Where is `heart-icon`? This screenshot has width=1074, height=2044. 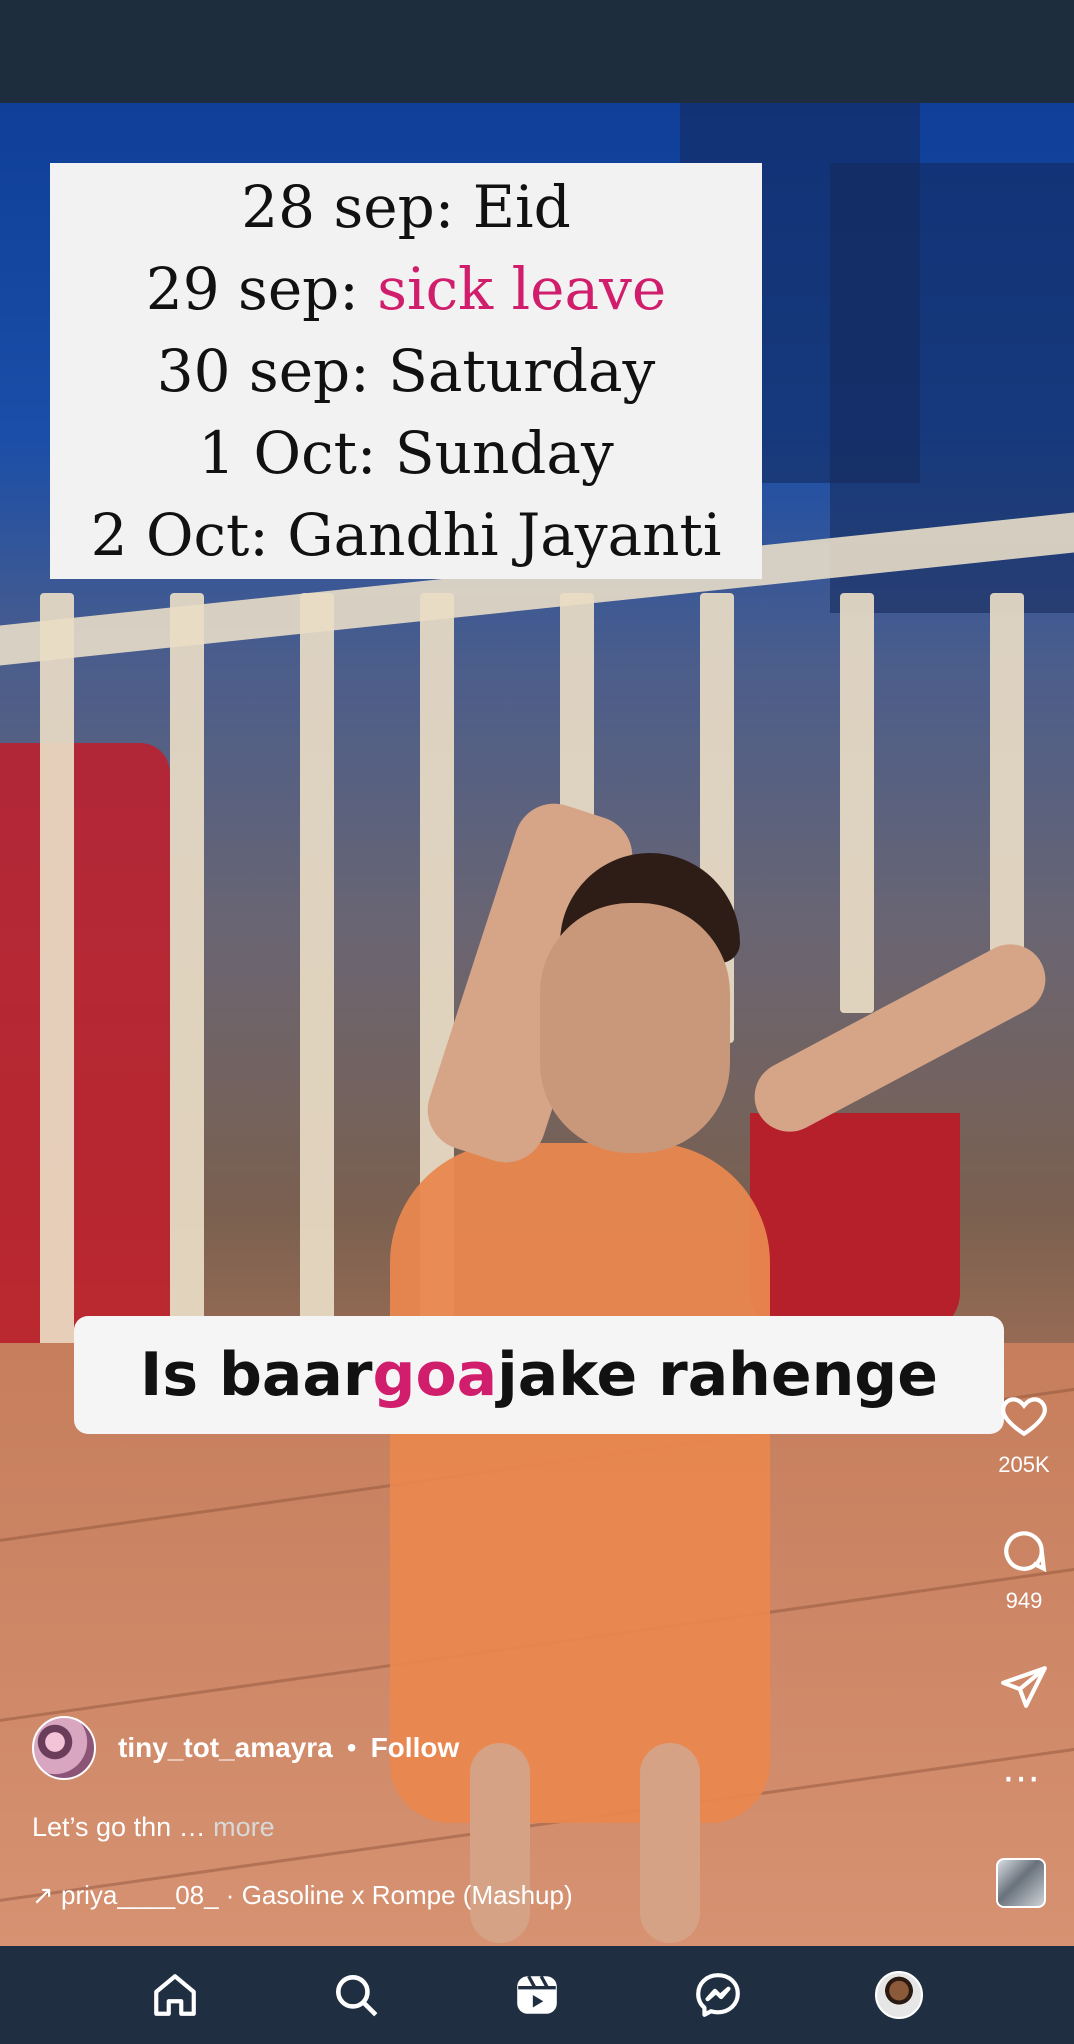
heart-icon is located at coordinates (1024, 1417).